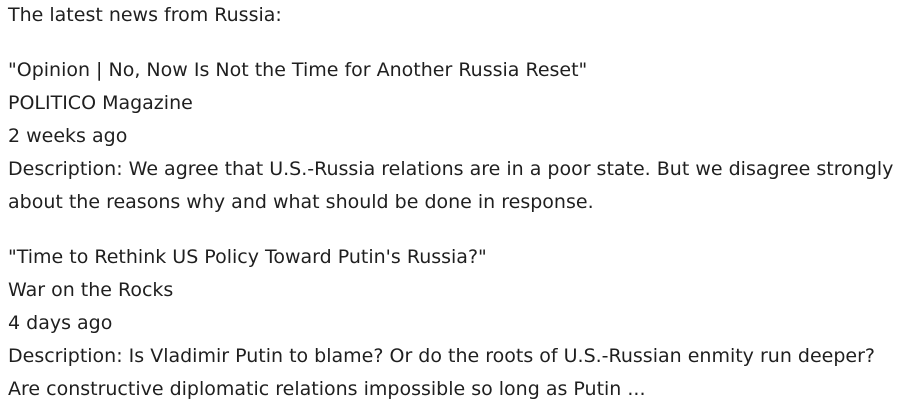  What do you see at coordinates (91, 290) in the screenshot?
I see `news-source: War on the Rocks` at bounding box center [91, 290].